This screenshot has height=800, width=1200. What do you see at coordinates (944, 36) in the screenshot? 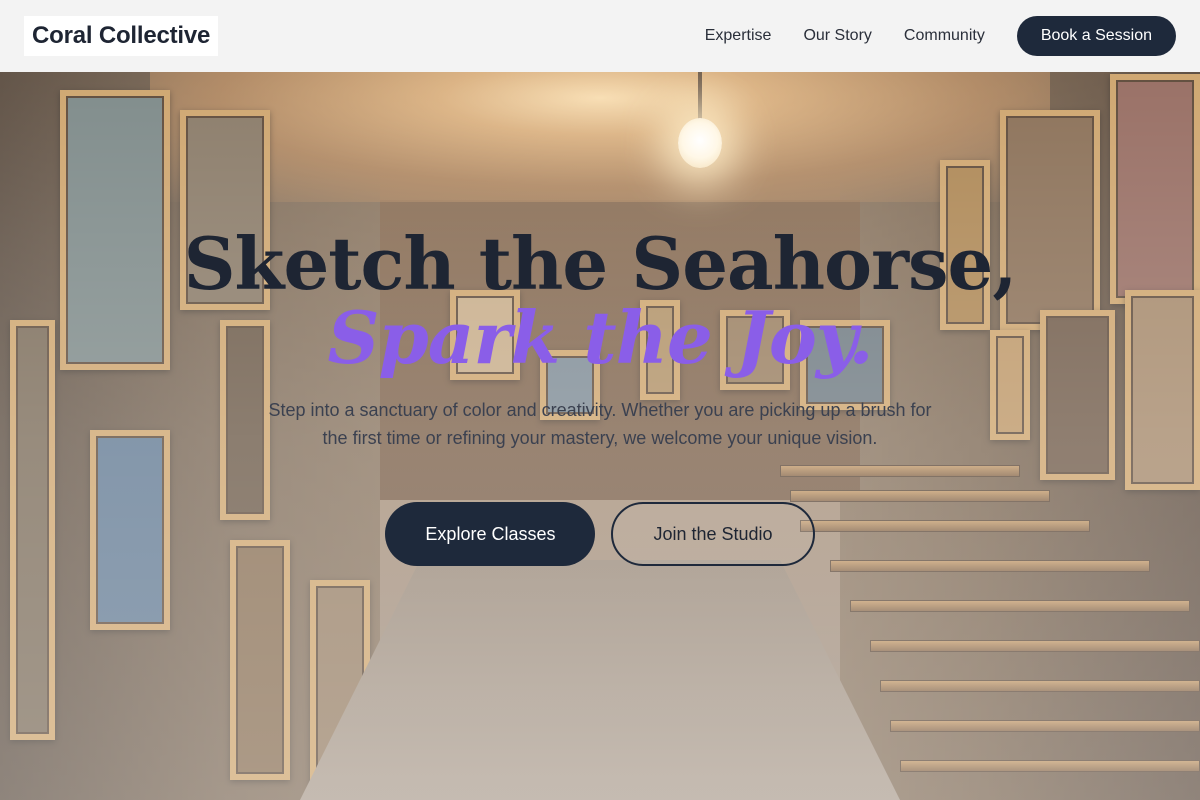
I see `nav-link-community: Community` at bounding box center [944, 36].